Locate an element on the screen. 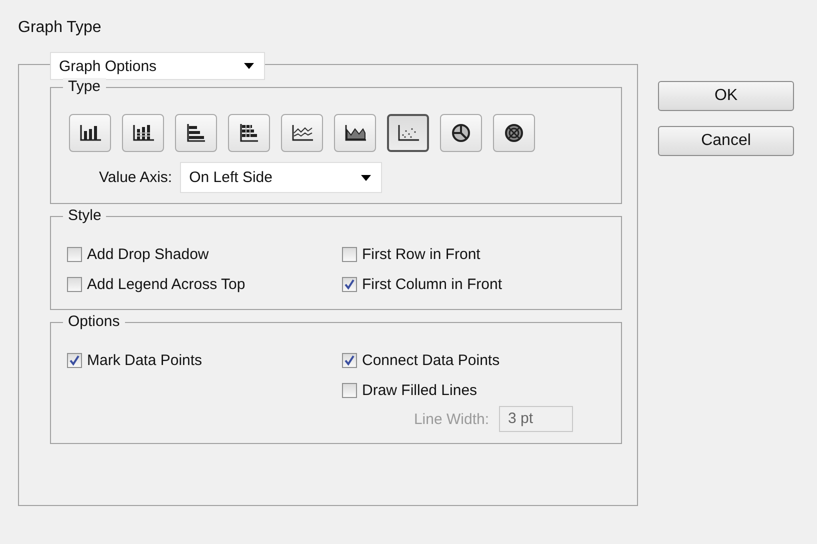 The width and height of the screenshot is (817, 544). group-title: Type is located at coordinates (84, 87).